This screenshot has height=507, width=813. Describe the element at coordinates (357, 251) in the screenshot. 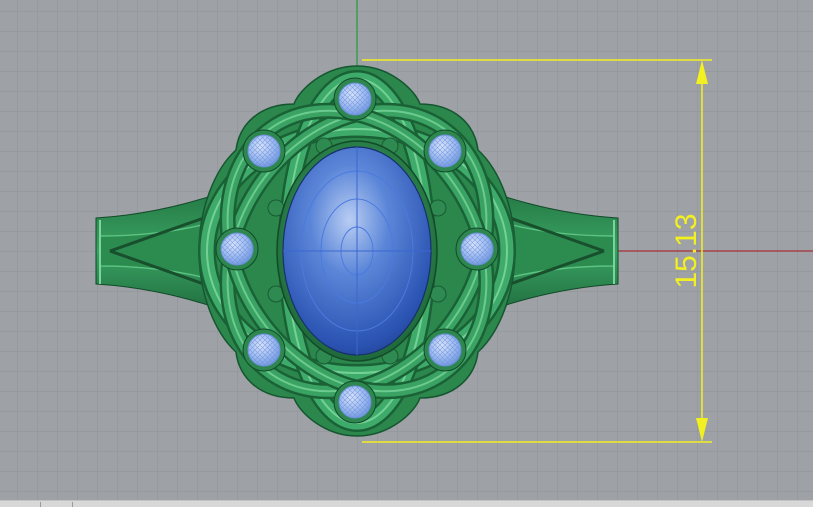

I see `center-stone` at that location.